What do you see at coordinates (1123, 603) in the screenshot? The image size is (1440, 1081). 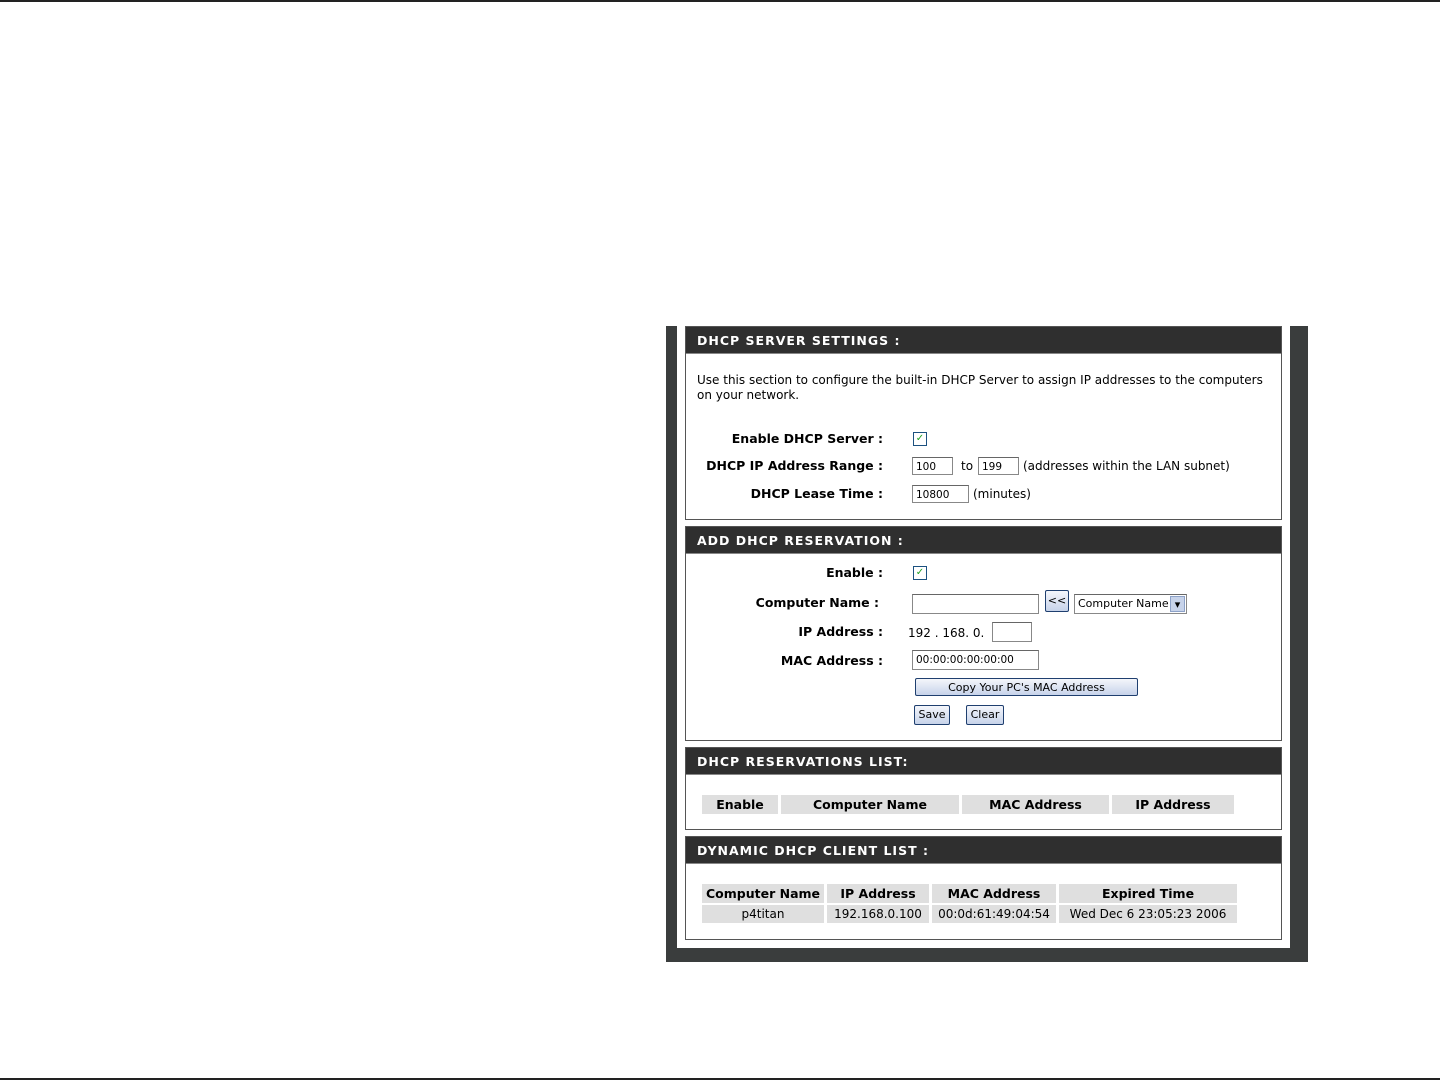 I see `selected-option: Computer Name` at bounding box center [1123, 603].